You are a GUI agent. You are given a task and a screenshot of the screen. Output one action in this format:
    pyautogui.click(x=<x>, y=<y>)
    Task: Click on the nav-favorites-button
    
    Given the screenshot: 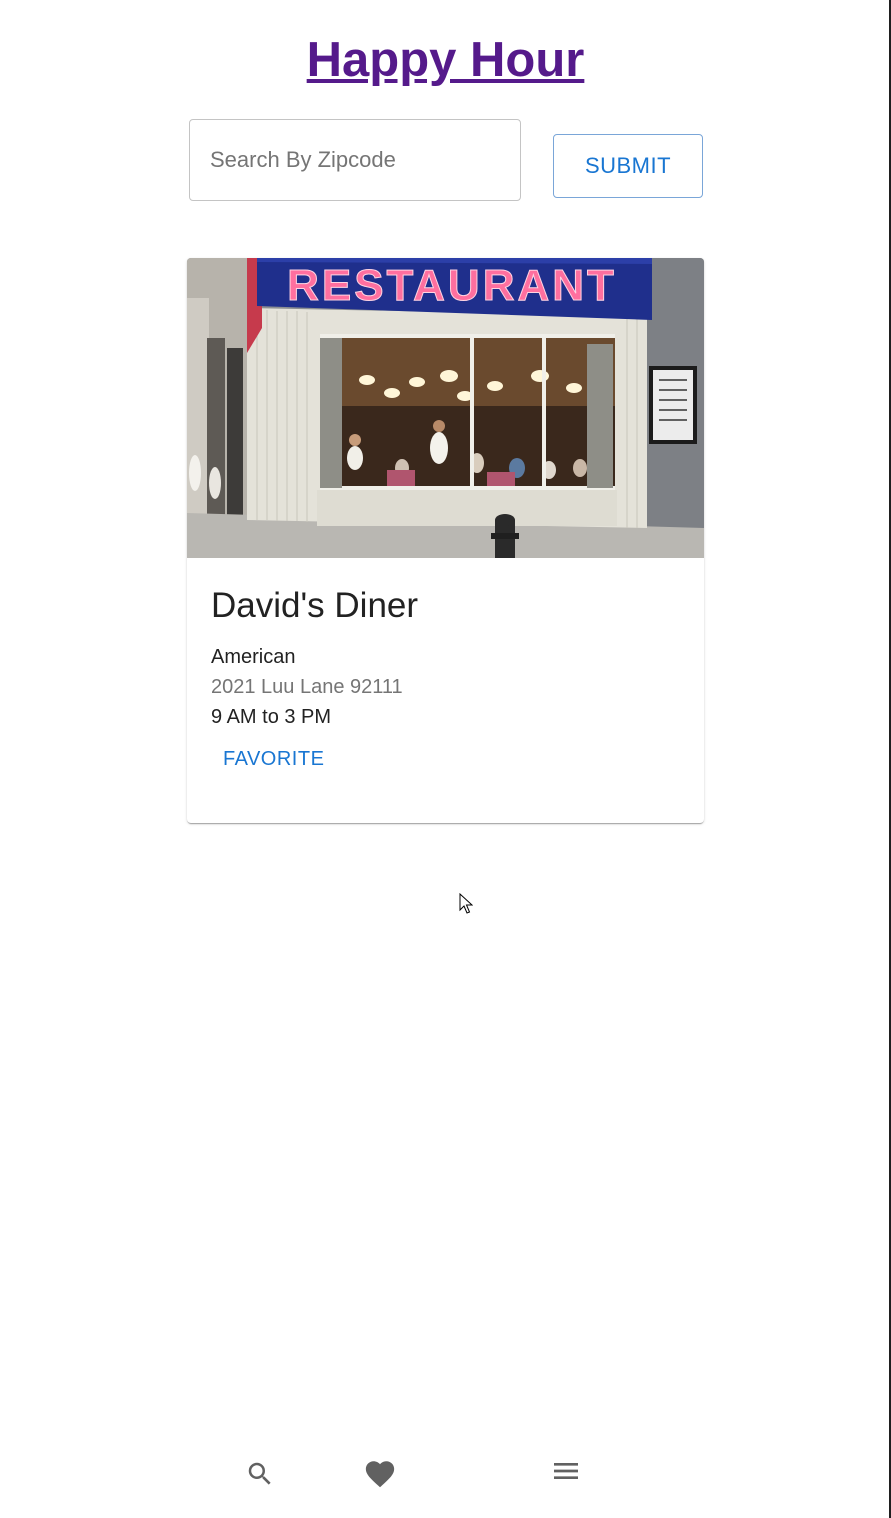 What is the action you would take?
    pyautogui.click(x=380, y=1476)
    